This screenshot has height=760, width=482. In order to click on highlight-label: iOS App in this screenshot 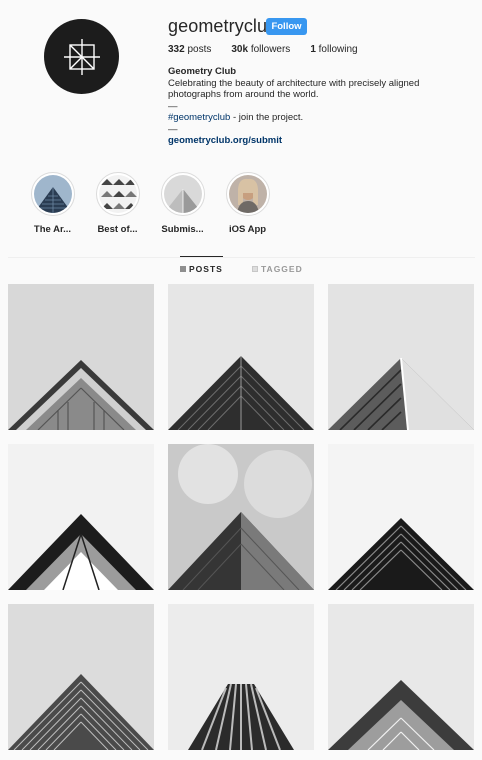, I will do `click(247, 229)`.